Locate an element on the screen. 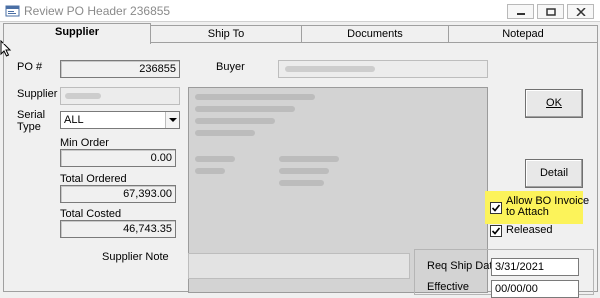 This screenshot has height=298, width=600. effective-label: Effective is located at coordinates (448, 287).